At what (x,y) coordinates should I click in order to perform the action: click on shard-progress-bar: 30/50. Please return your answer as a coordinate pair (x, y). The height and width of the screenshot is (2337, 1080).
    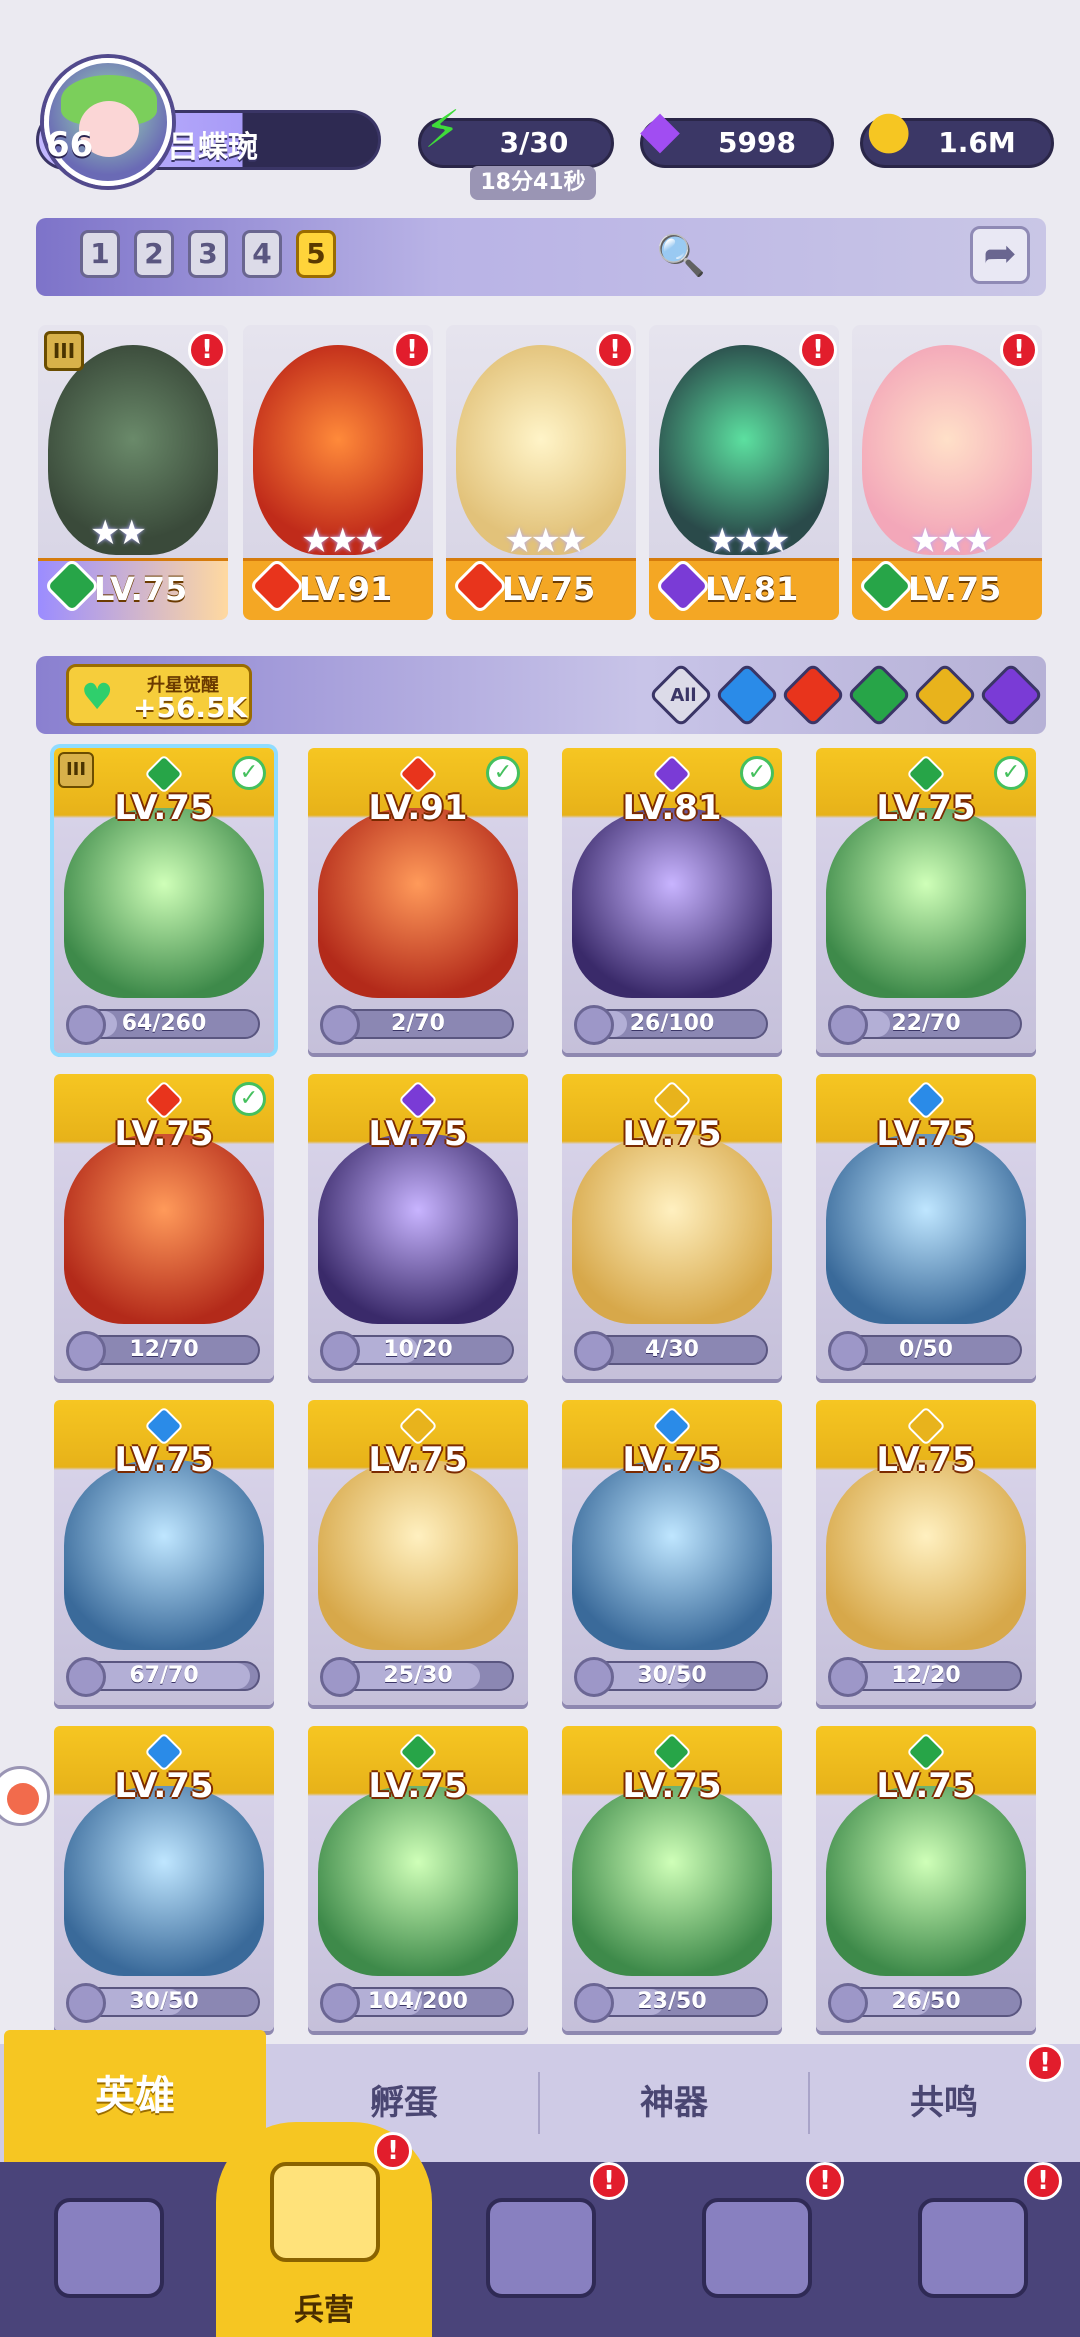
    Looking at the image, I should click on (163, 2003).